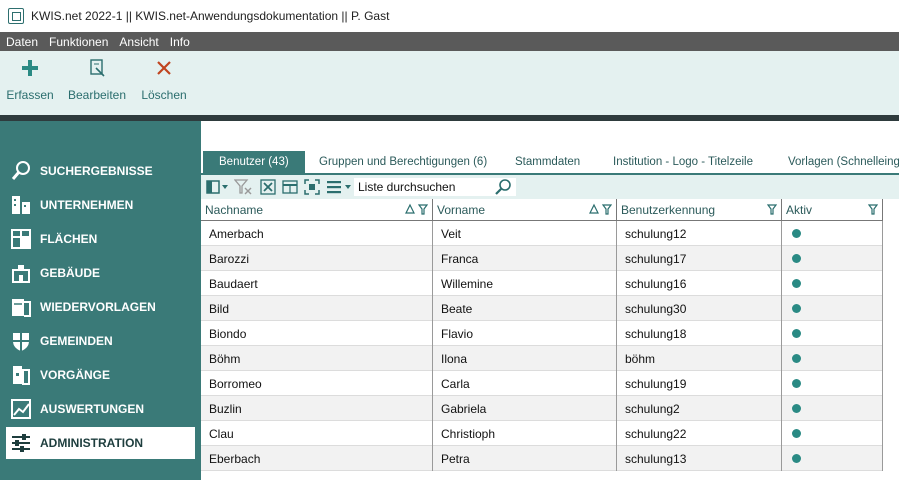 The image size is (899, 480). What do you see at coordinates (525, 458) in the screenshot?
I see `cell-vorname: Petra` at bounding box center [525, 458].